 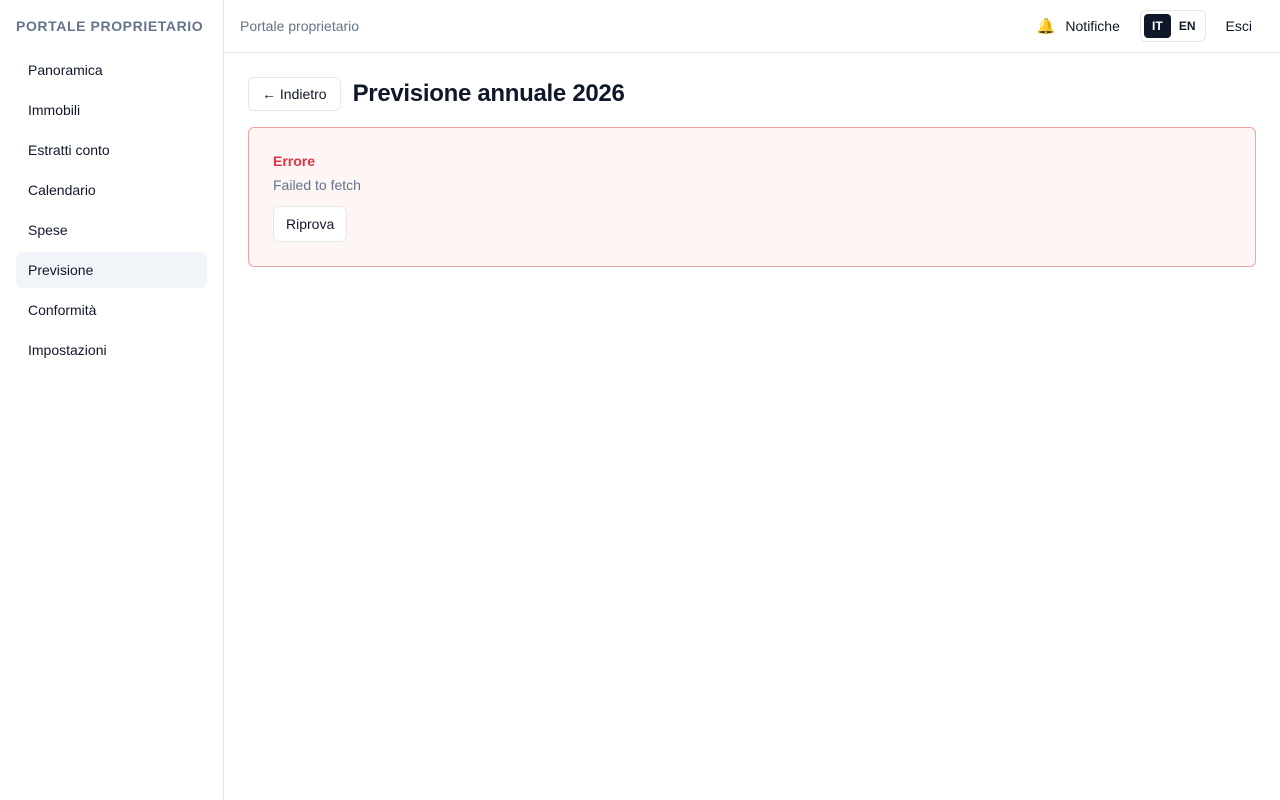 I want to click on topbar-title: Portale proprietario, so click(x=300, y=26).